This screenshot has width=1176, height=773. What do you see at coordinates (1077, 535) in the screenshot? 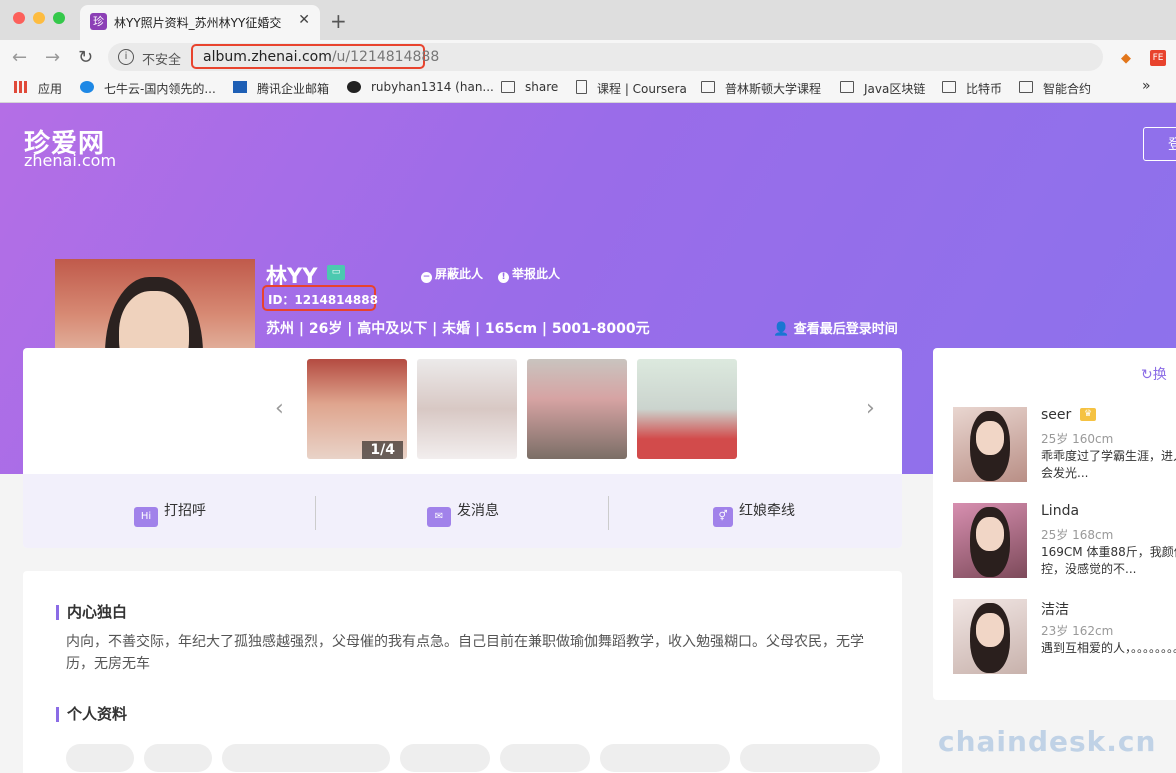
I see `person-meta: 25岁 168cm` at bounding box center [1077, 535].